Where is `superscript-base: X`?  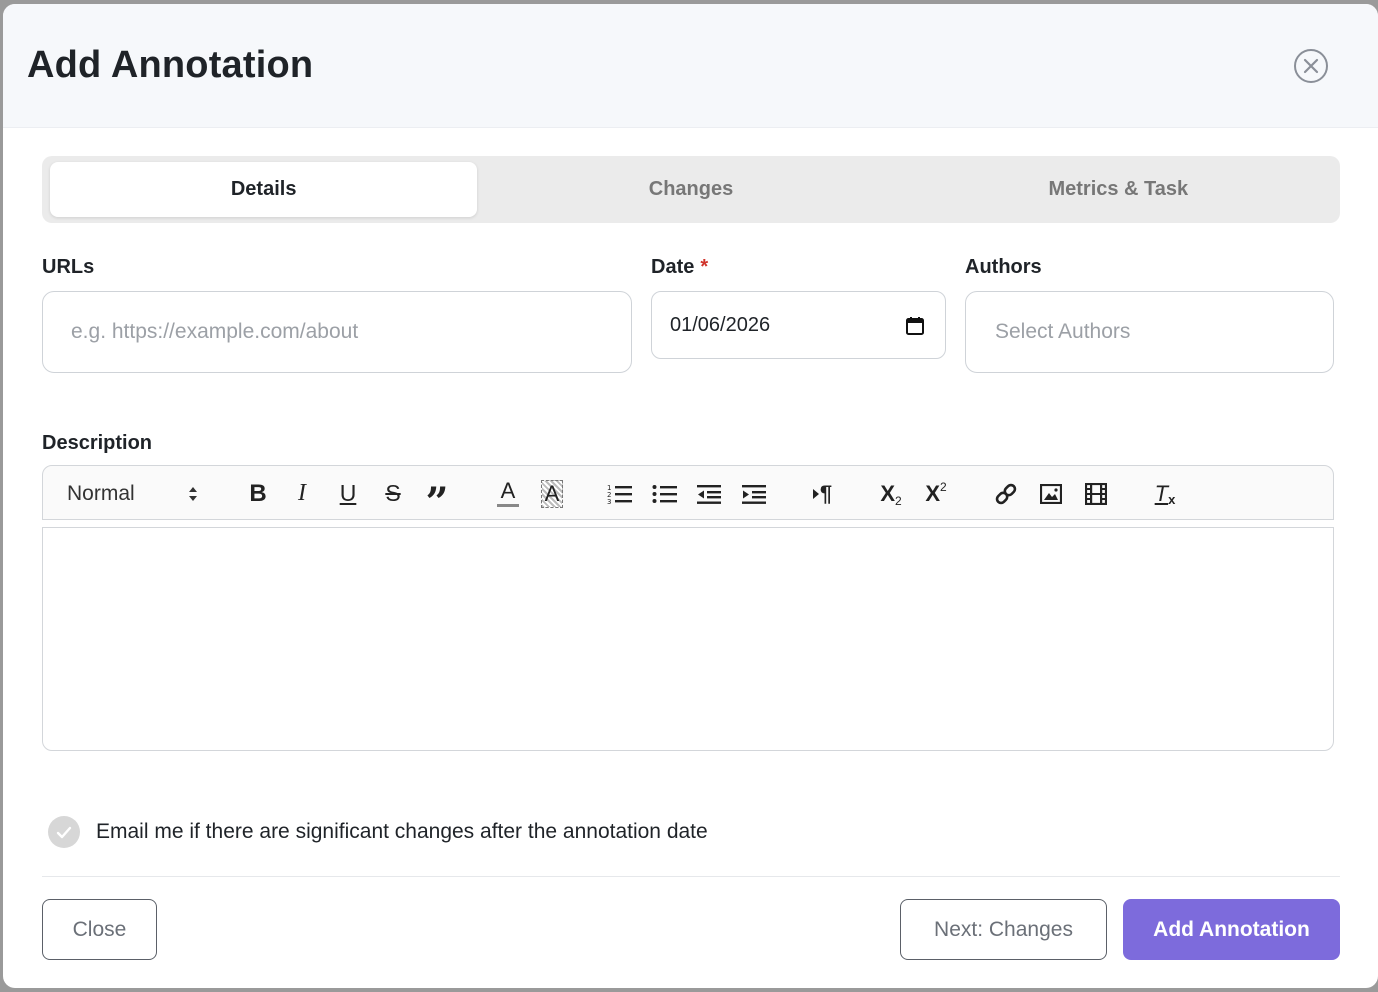
superscript-base: X is located at coordinates (932, 493).